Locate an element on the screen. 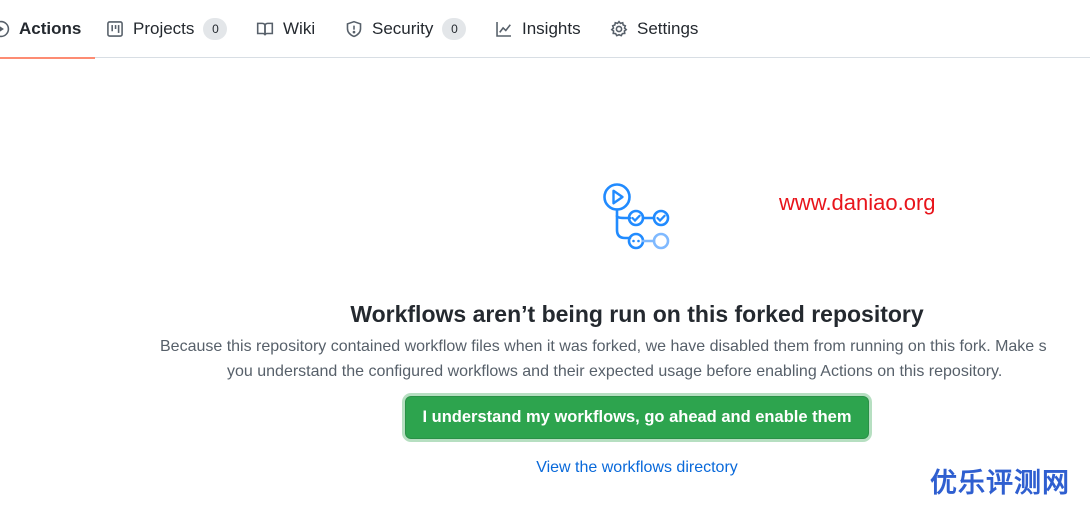  tab-insights: Insights is located at coordinates (538, 29).